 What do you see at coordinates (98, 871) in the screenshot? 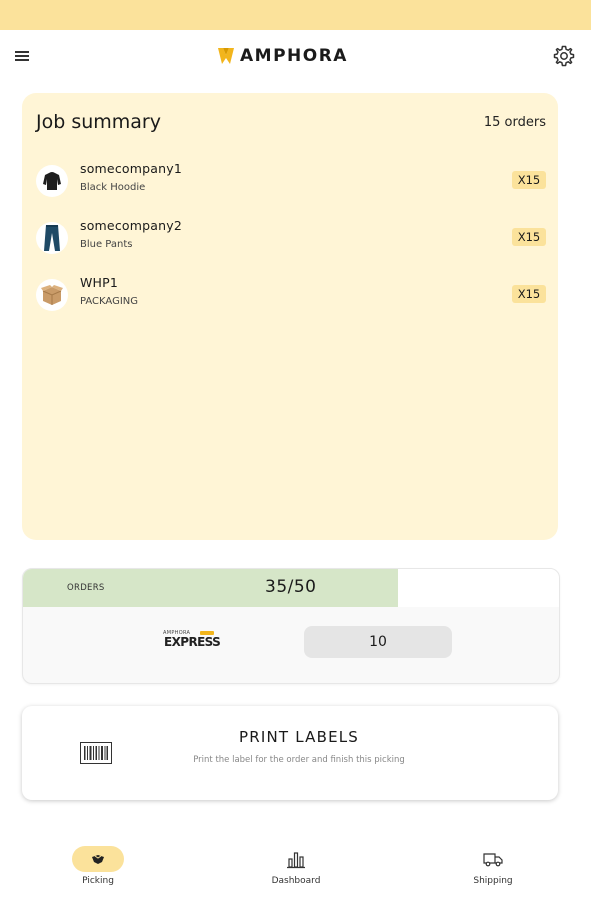
I see `nav-item-picking: Picking` at bounding box center [98, 871].